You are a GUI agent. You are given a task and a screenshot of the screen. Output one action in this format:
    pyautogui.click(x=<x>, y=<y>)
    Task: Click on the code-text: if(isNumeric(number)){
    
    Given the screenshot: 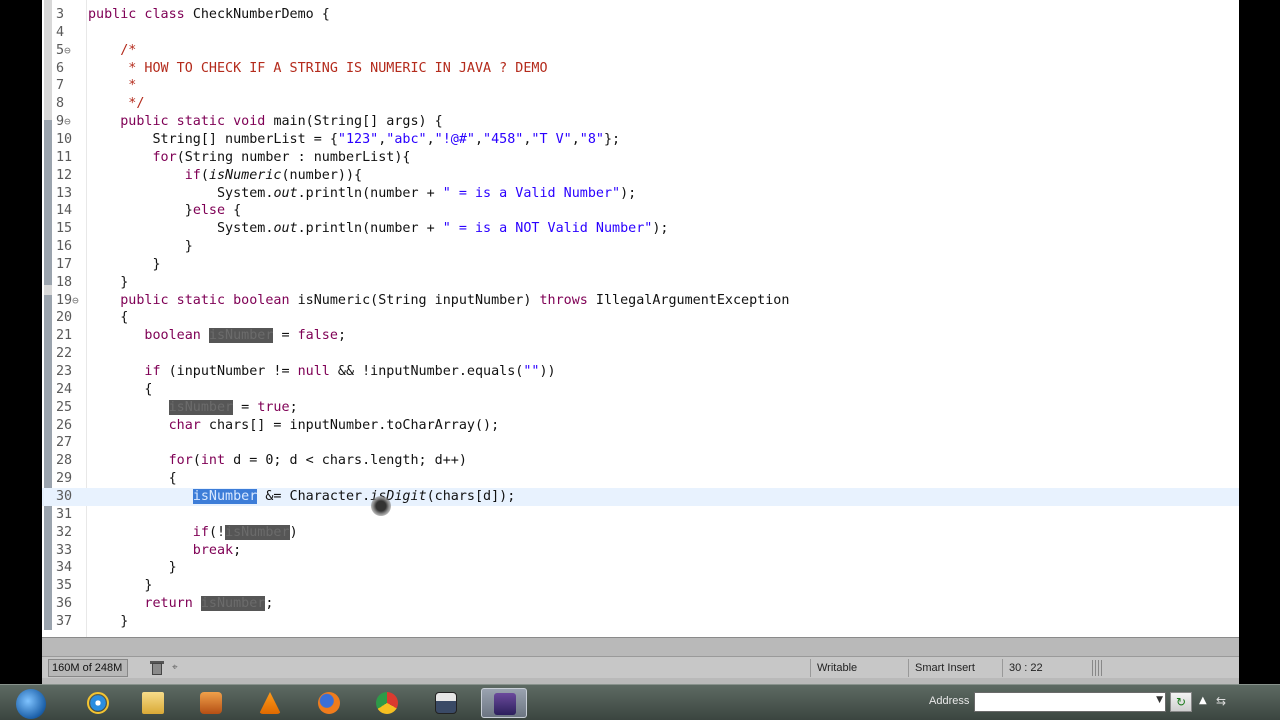 What is the action you would take?
    pyautogui.click(x=225, y=176)
    